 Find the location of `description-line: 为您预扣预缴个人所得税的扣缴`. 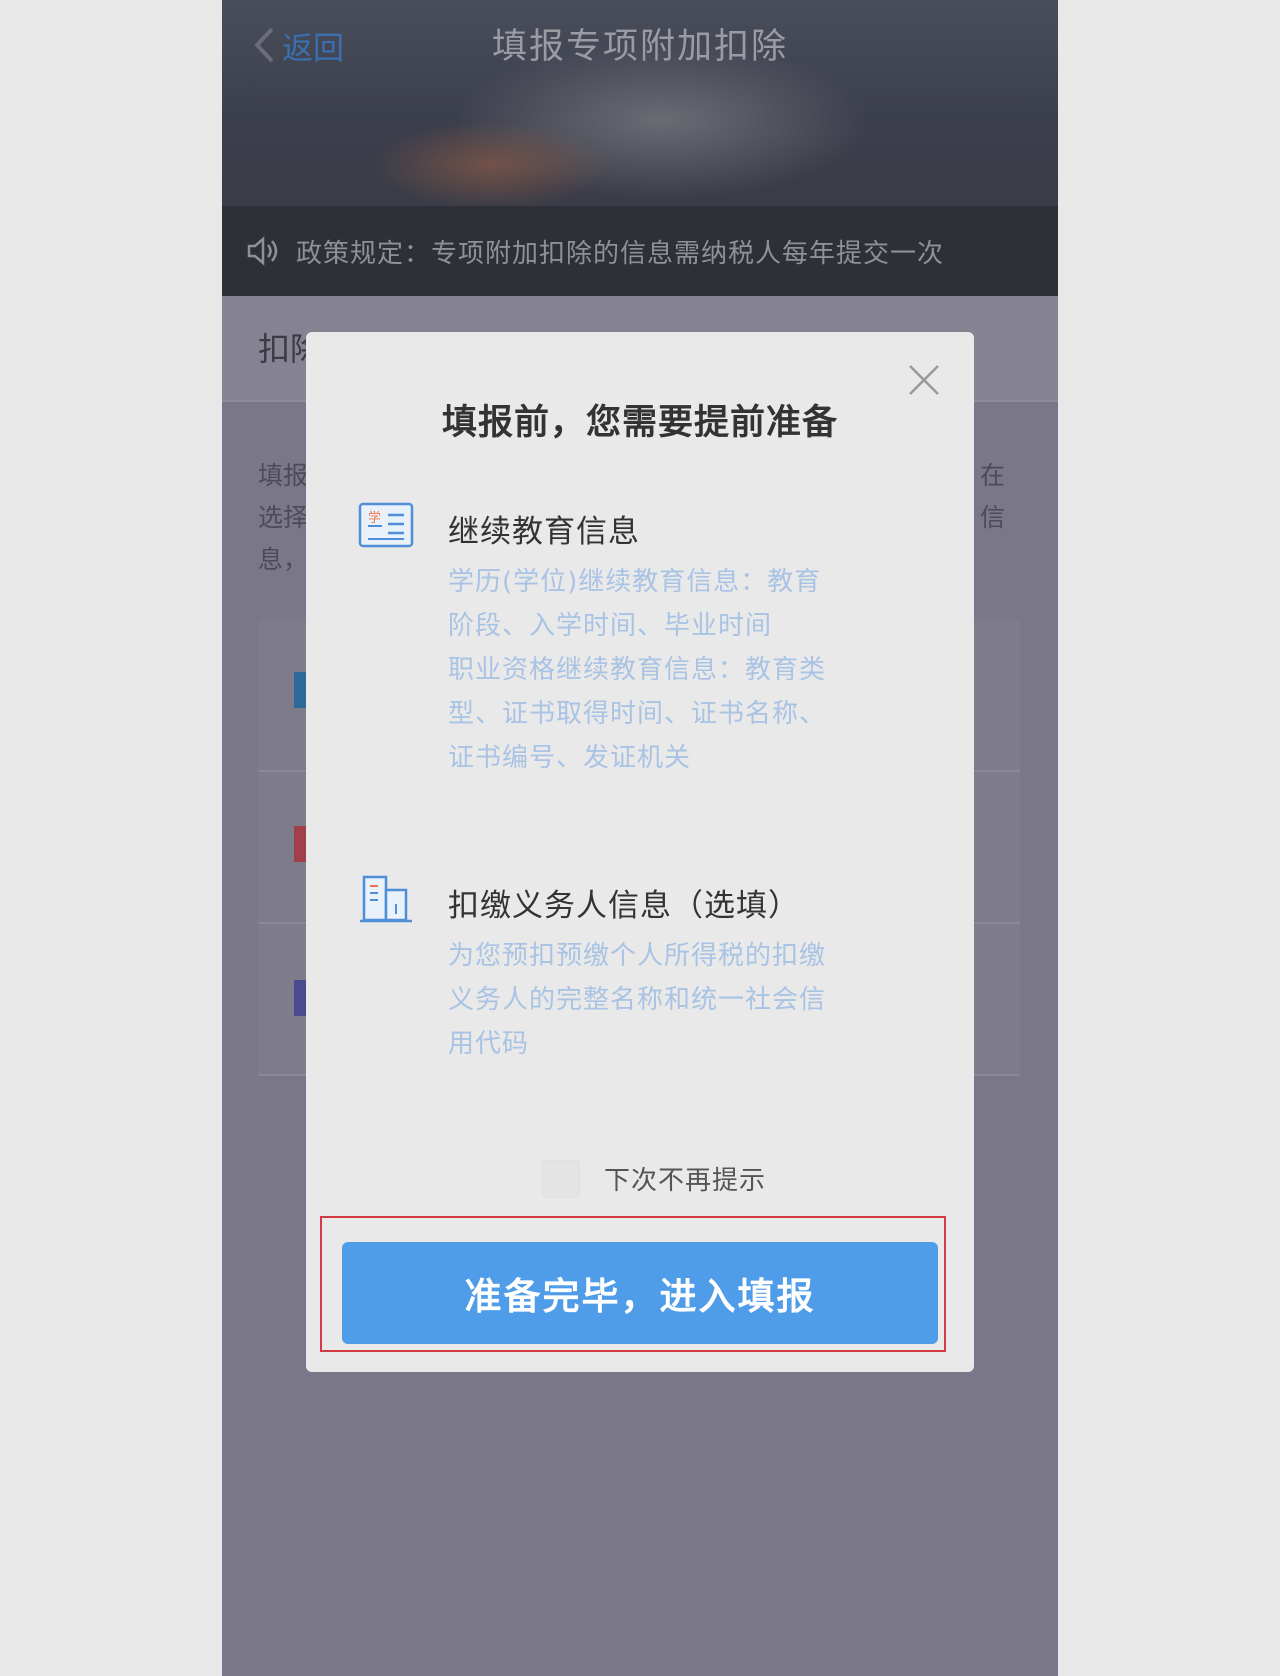

description-line: 为您预扣预缴个人所得税的扣缴 is located at coordinates (637, 956).